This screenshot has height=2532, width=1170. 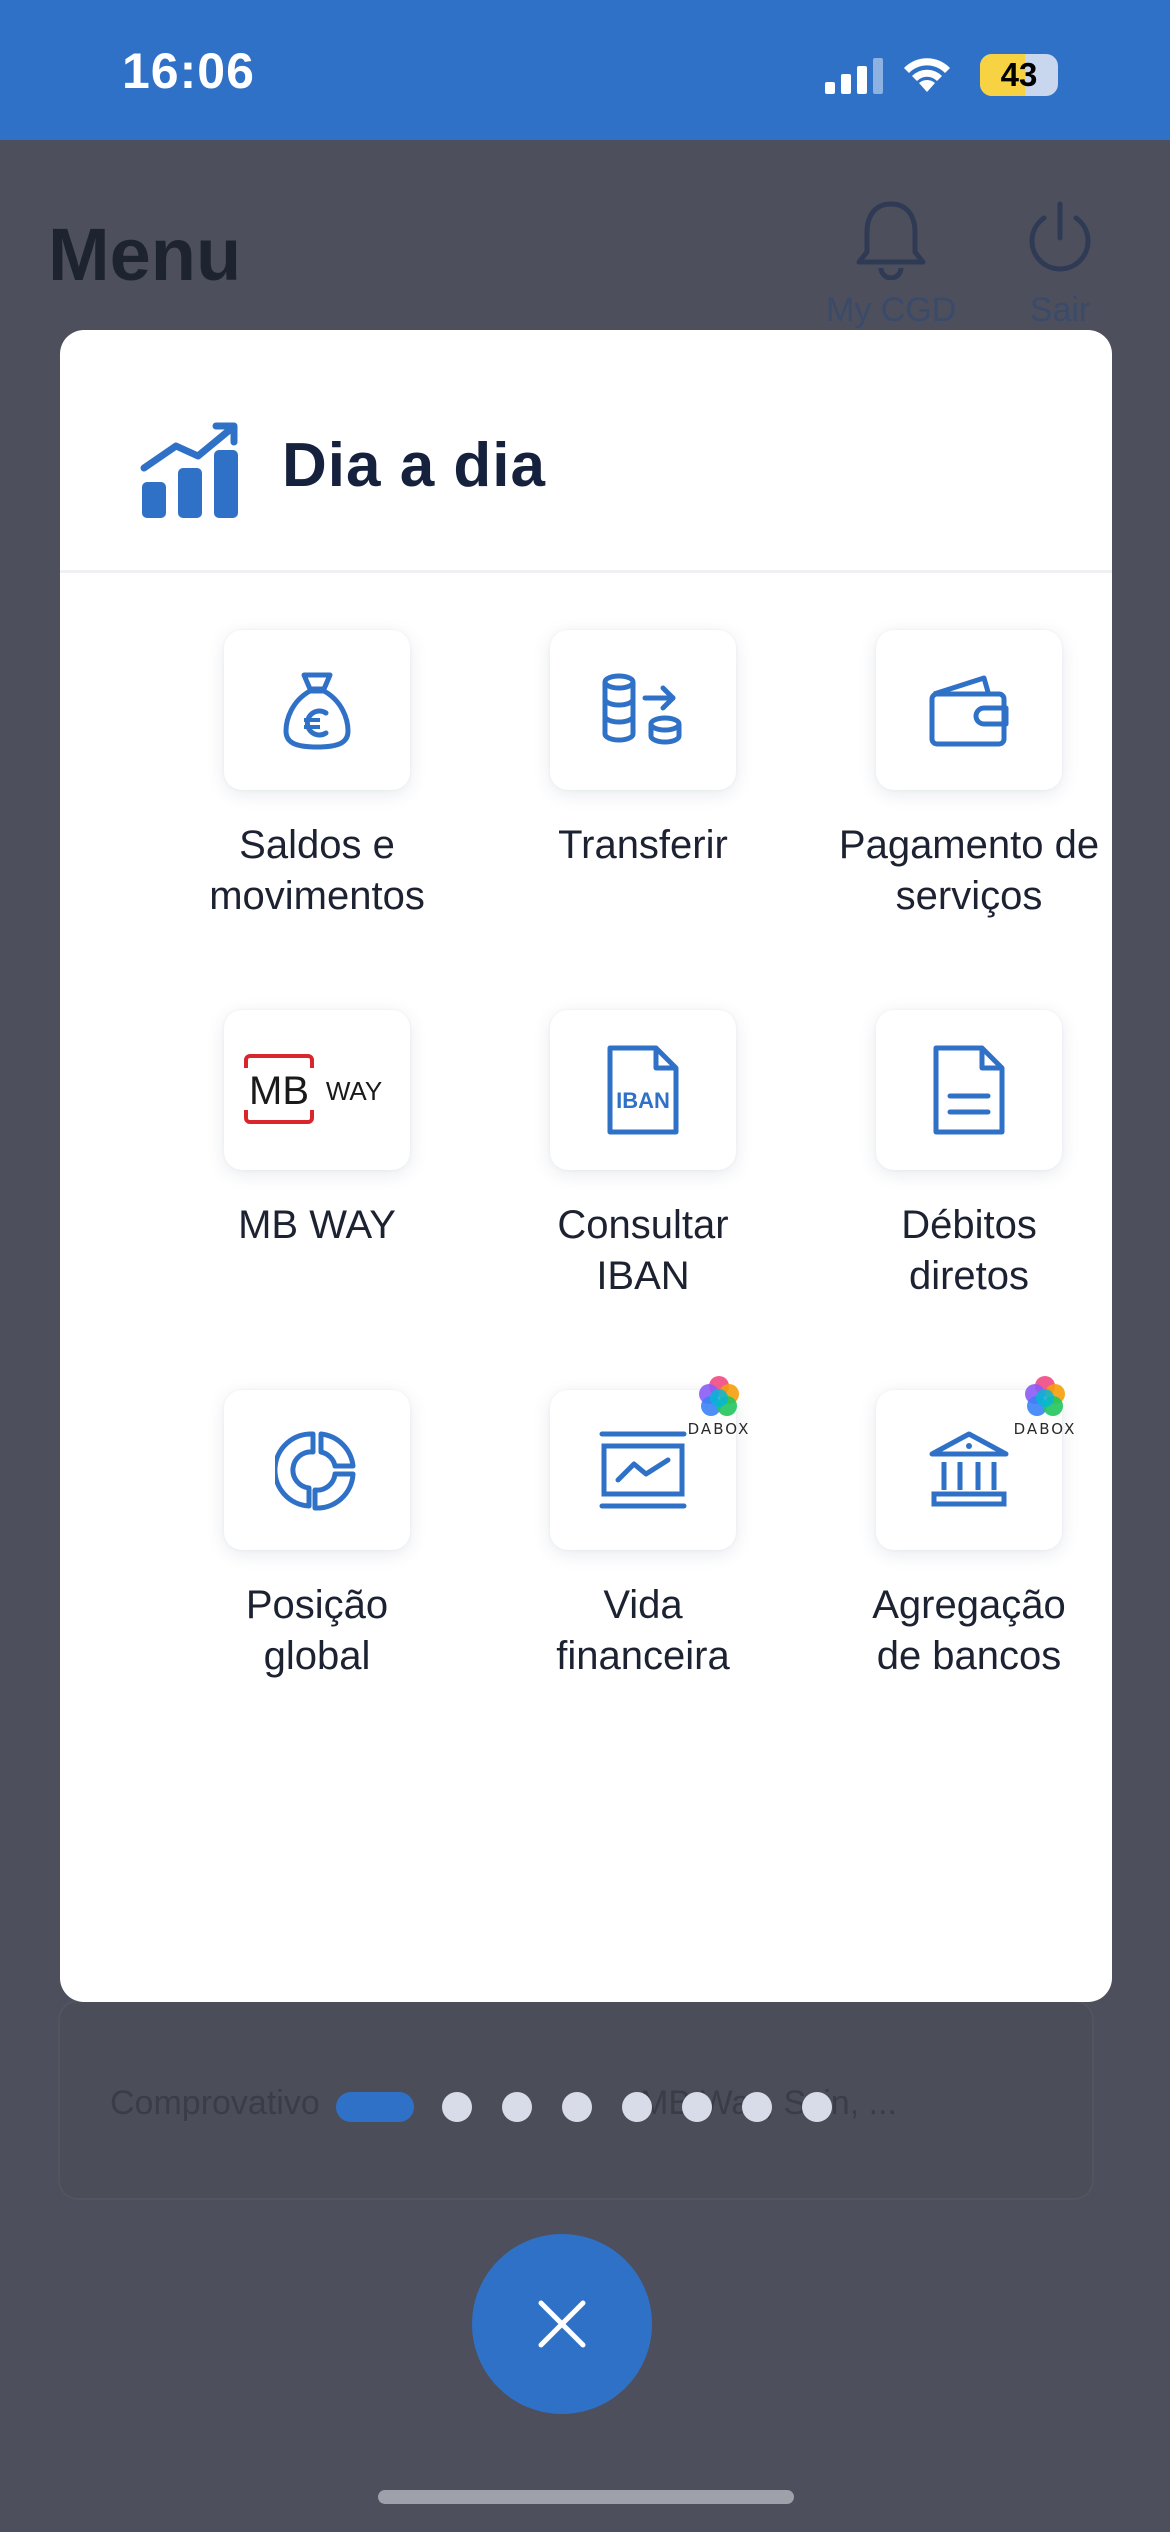 I want to click on tile-agregacao-de-bancos: DABOX Agregação de bancos, so click(x=959, y=1529).